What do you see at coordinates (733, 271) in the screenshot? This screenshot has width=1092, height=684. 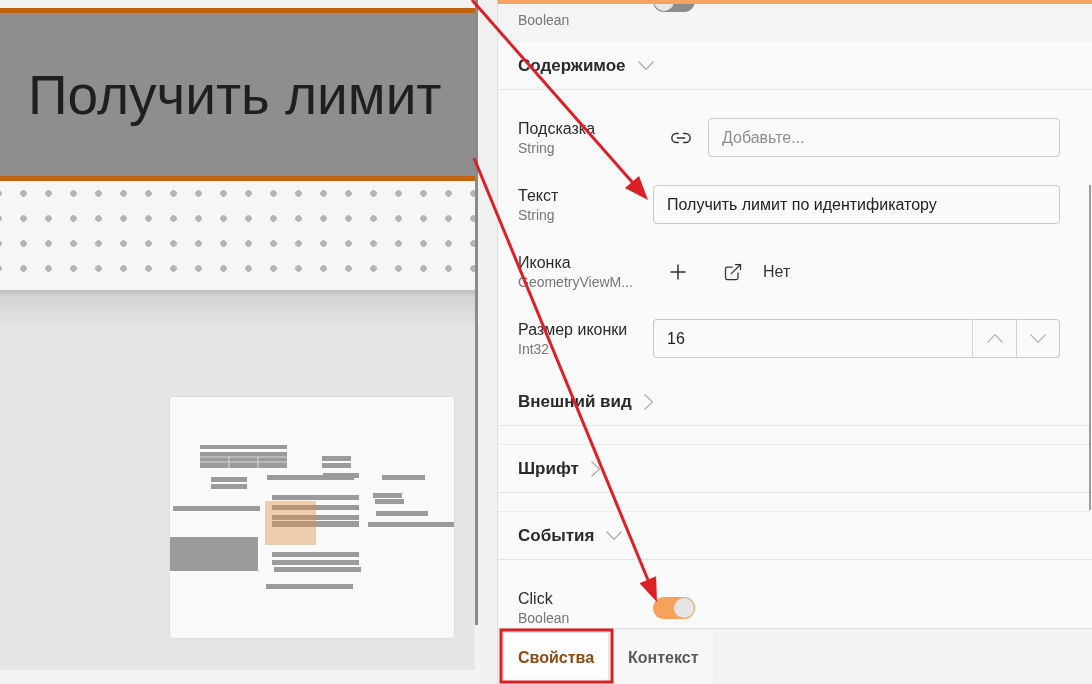 I see `external-link-icon` at bounding box center [733, 271].